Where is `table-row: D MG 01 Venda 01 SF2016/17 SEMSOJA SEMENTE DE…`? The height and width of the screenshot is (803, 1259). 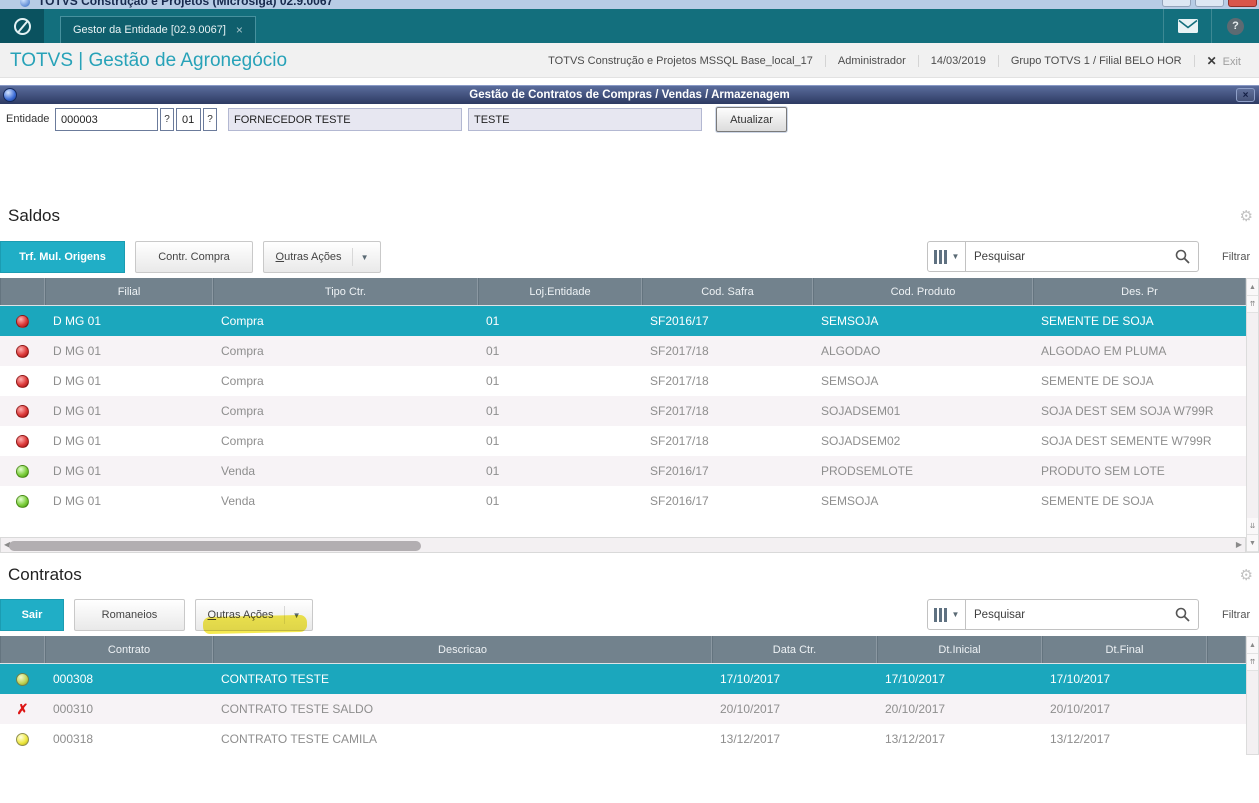 table-row: D MG 01 Venda 01 SF2016/17 SEMSOJA SEMENTE DE… is located at coordinates (623, 501).